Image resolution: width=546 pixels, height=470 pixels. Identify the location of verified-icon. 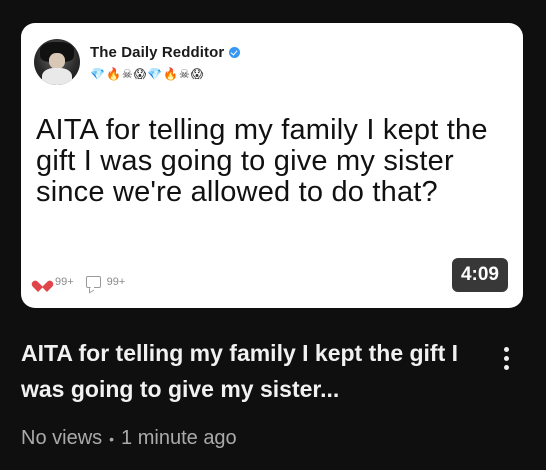
(235, 52).